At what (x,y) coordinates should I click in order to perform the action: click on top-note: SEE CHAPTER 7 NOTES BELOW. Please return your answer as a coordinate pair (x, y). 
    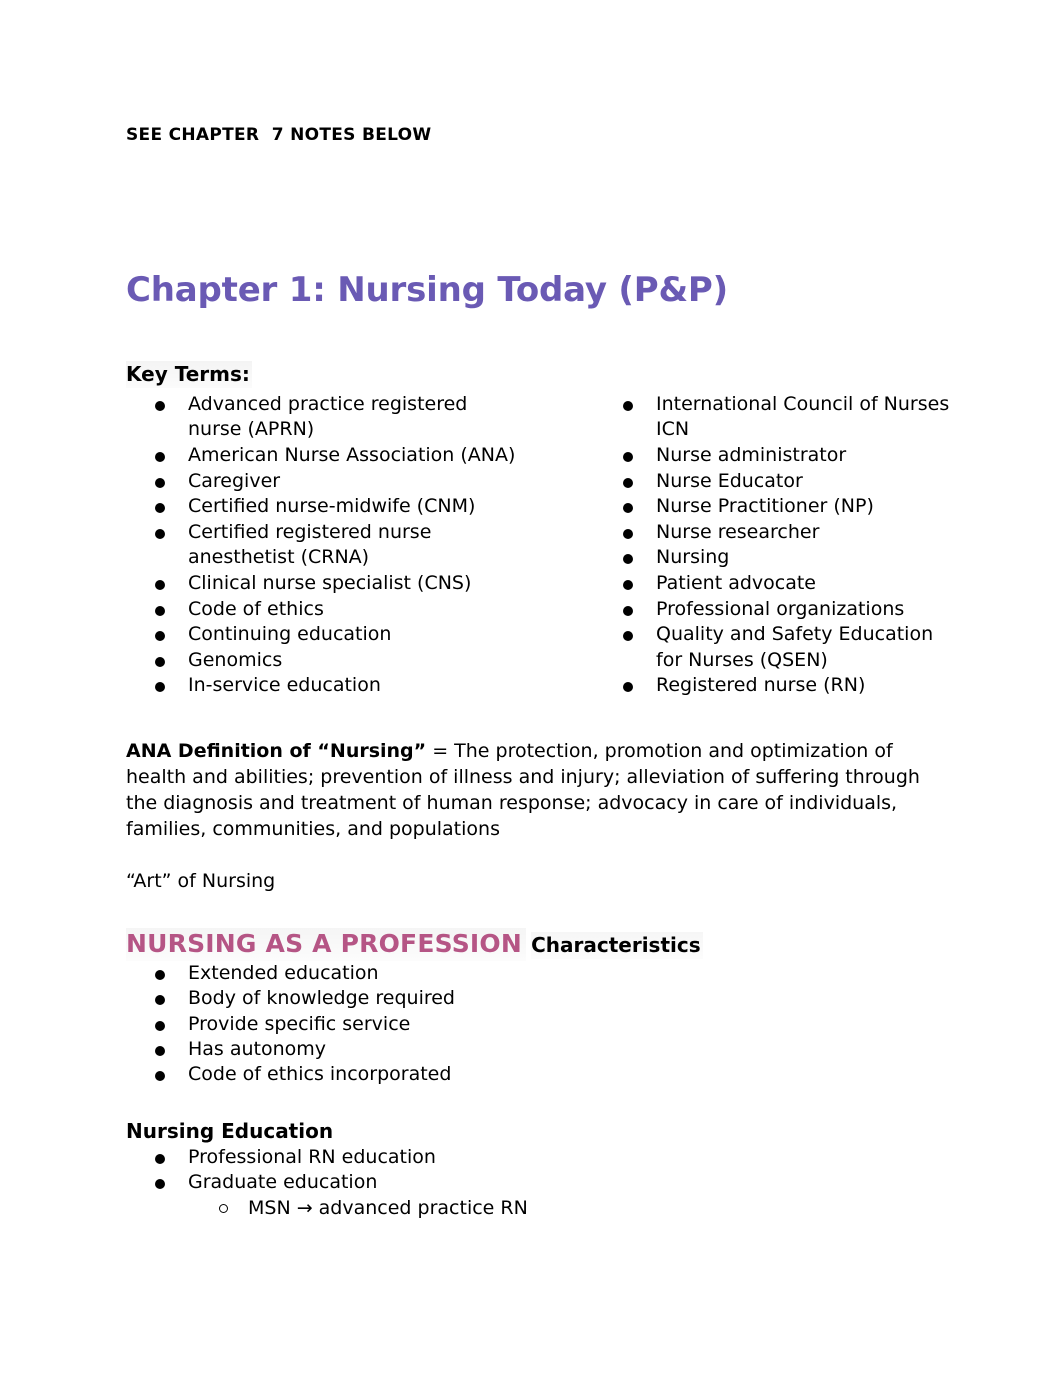
    Looking at the image, I should click on (279, 135).